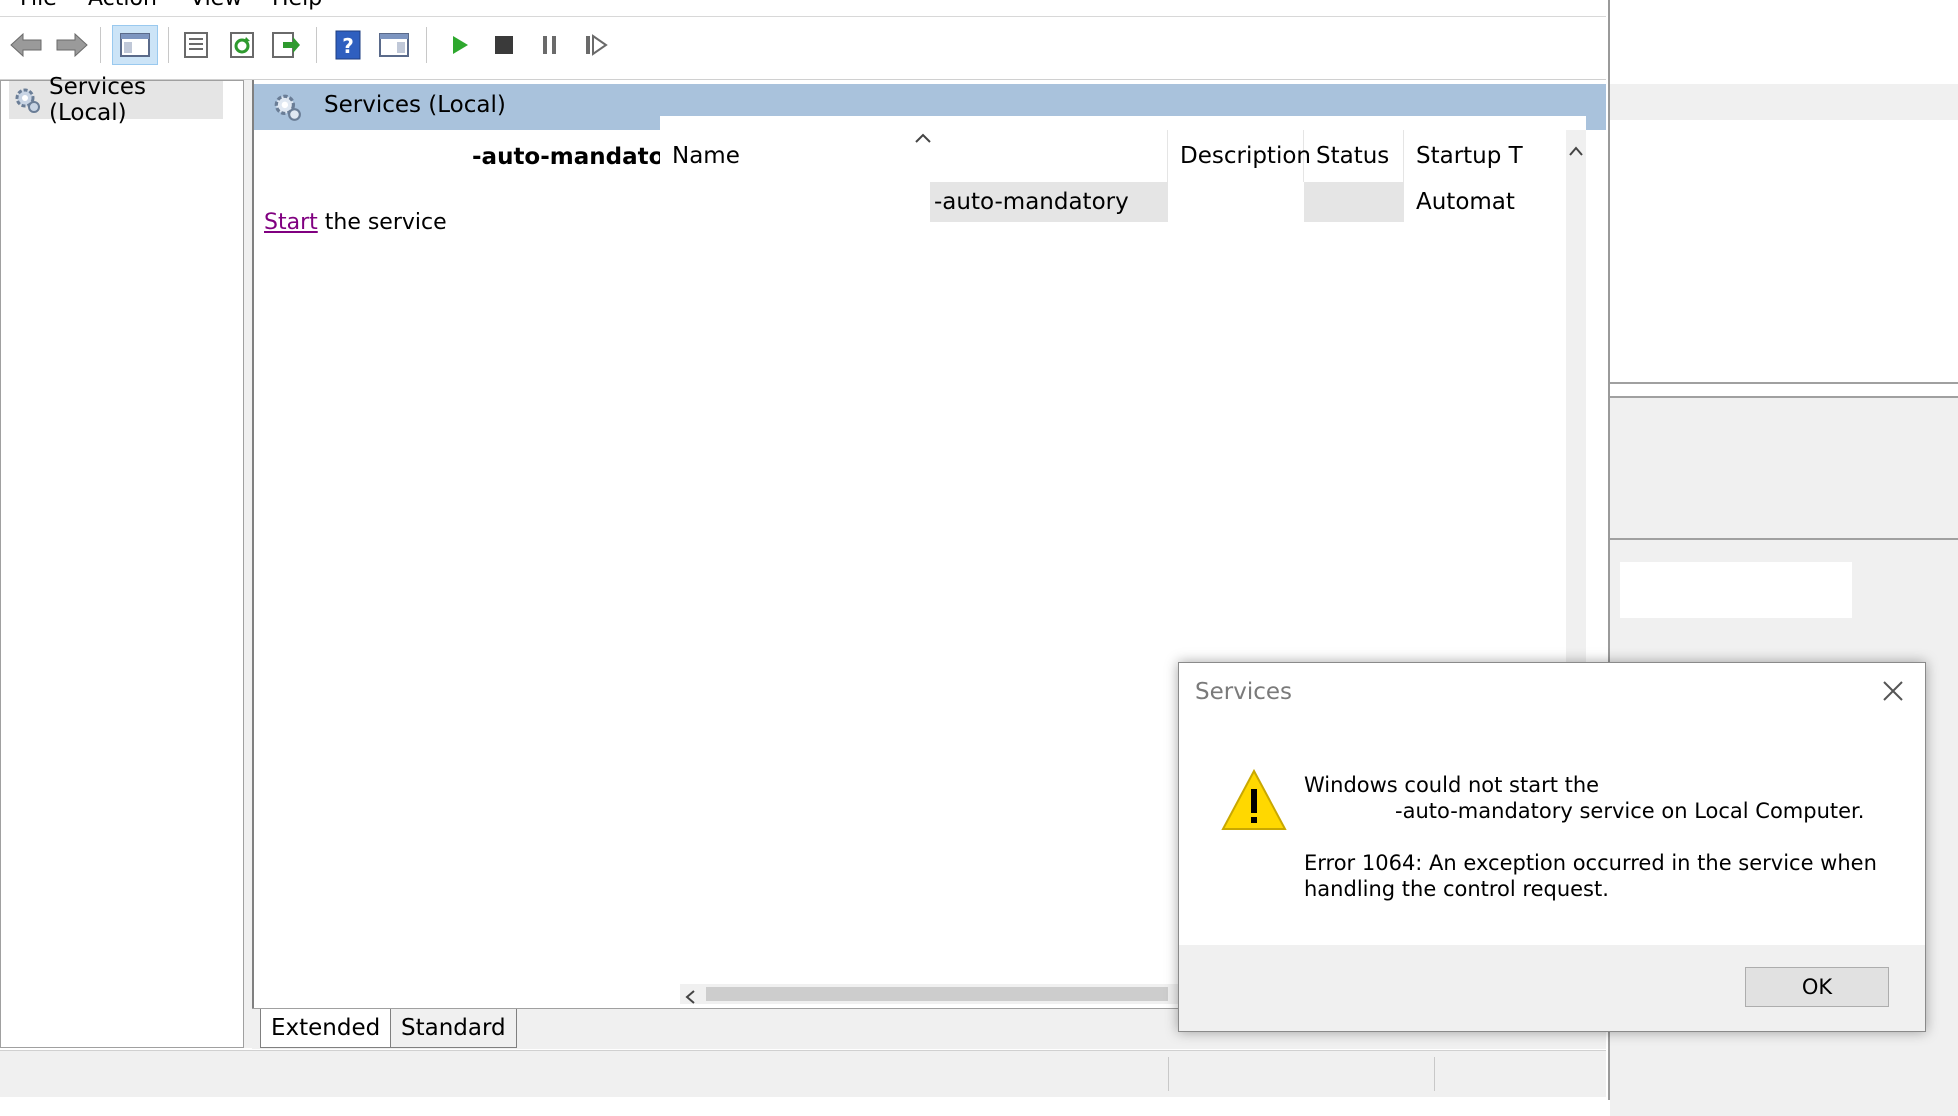 This screenshot has width=1958, height=1116. What do you see at coordinates (248, 564) in the screenshot?
I see `pane-splitter` at bounding box center [248, 564].